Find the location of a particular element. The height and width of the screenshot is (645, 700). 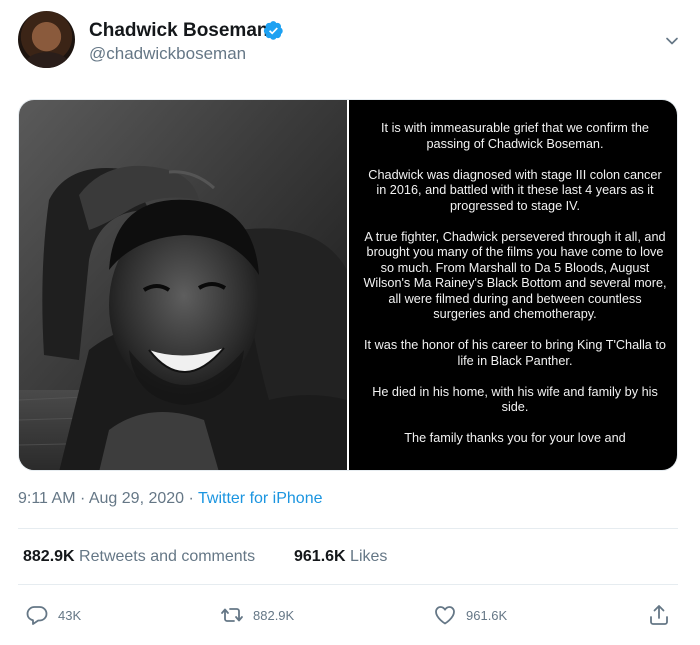

share-icon is located at coordinates (659, 615).